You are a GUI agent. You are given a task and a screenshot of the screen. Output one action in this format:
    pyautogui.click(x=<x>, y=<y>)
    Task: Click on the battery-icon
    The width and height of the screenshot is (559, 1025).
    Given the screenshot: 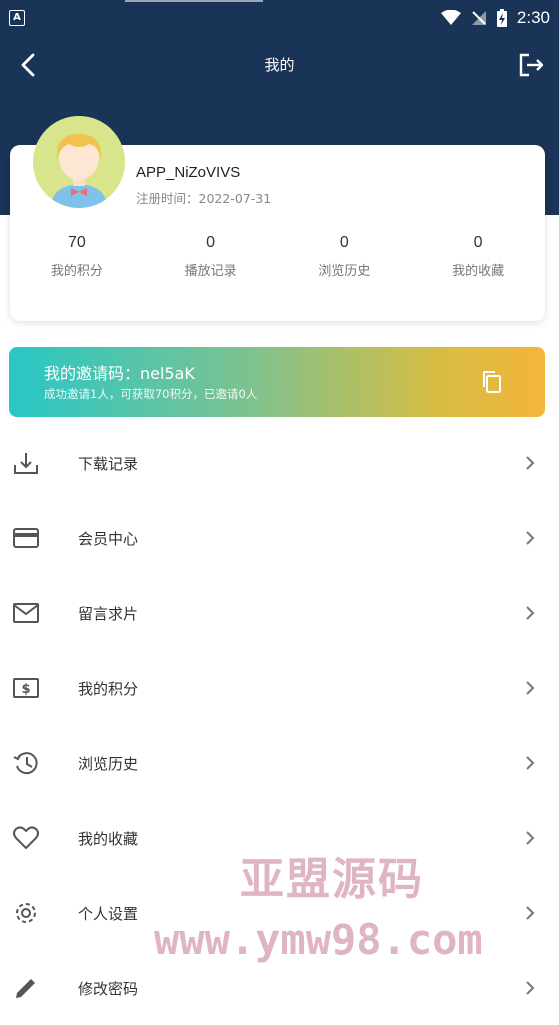 What is the action you would take?
    pyautogui.click(x=501, y=18)
    